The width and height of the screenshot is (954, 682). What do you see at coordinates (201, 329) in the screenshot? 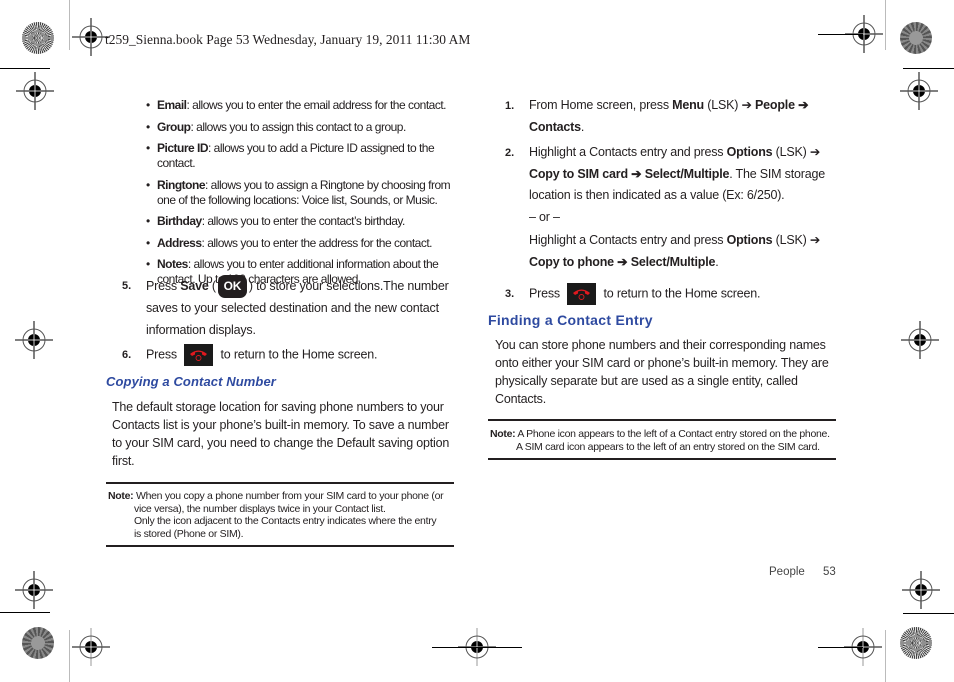
I see `step-text: information displays.` at bounding box center [201, 329].